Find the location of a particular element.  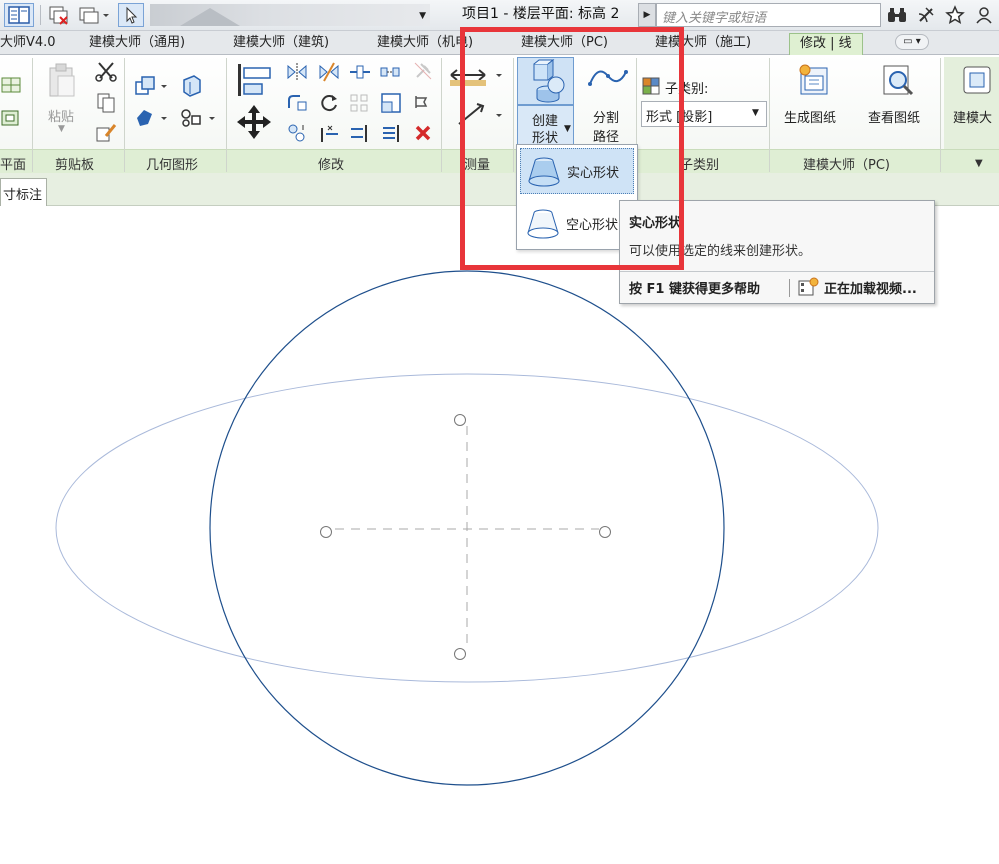

scale-icon is located at coordinates (391, 103).